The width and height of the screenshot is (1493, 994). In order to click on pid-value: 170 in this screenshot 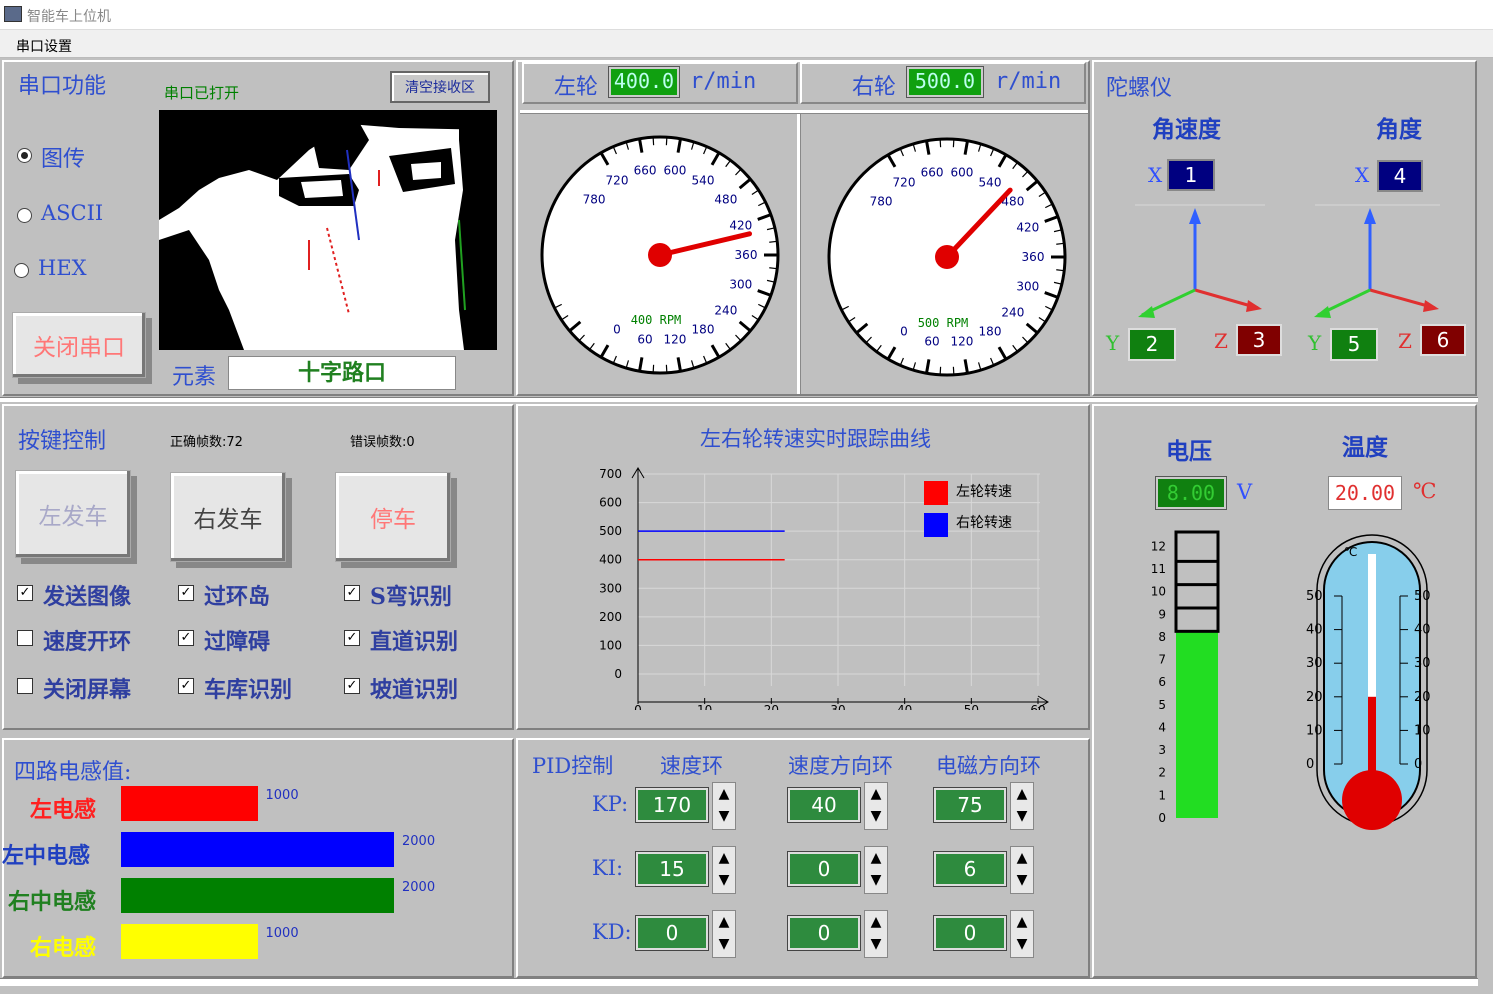, I will do `click(672, 805)`.